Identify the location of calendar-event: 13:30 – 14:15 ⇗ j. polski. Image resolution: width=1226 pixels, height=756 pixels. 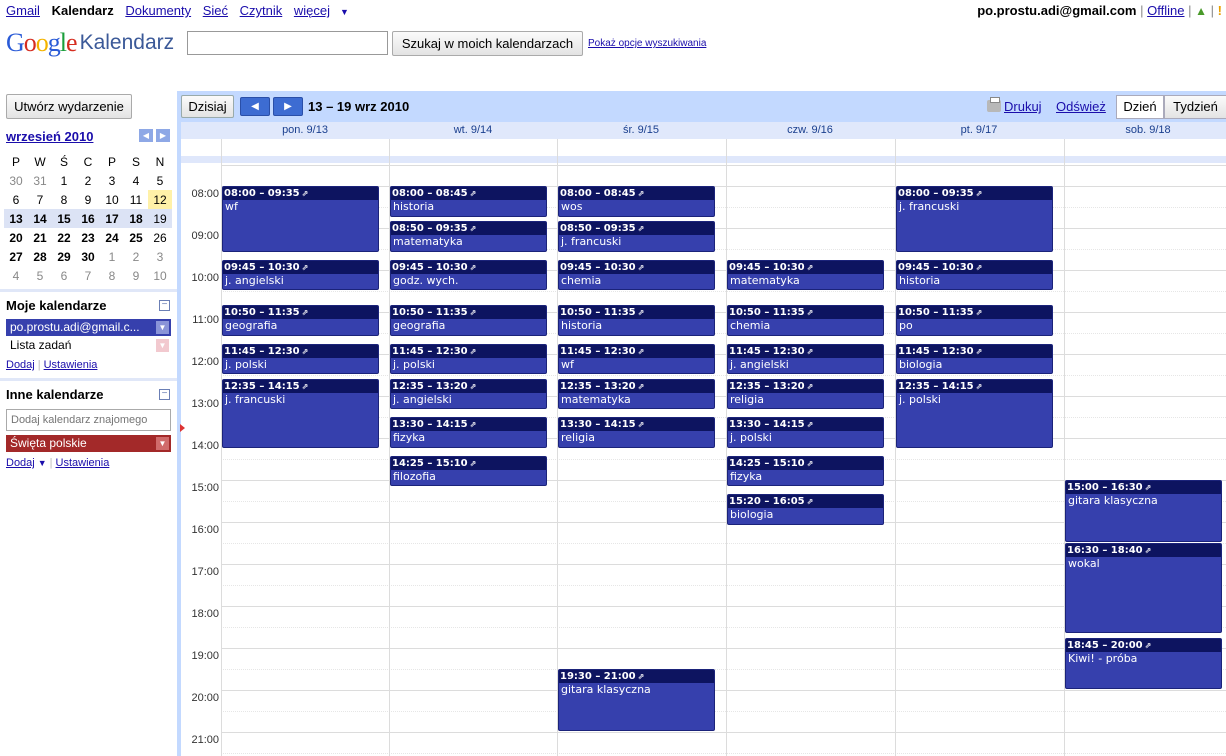
(805, 432).